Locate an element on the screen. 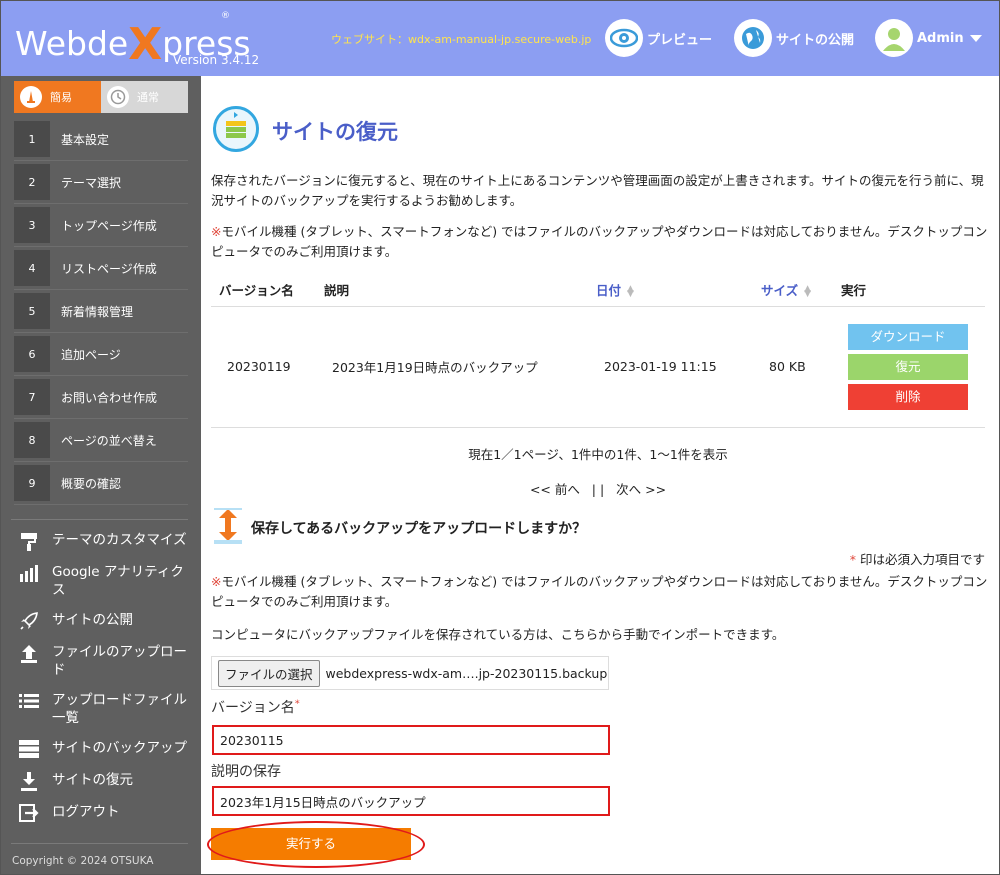  registered-mark: ® is located at coordinates (225, 16).